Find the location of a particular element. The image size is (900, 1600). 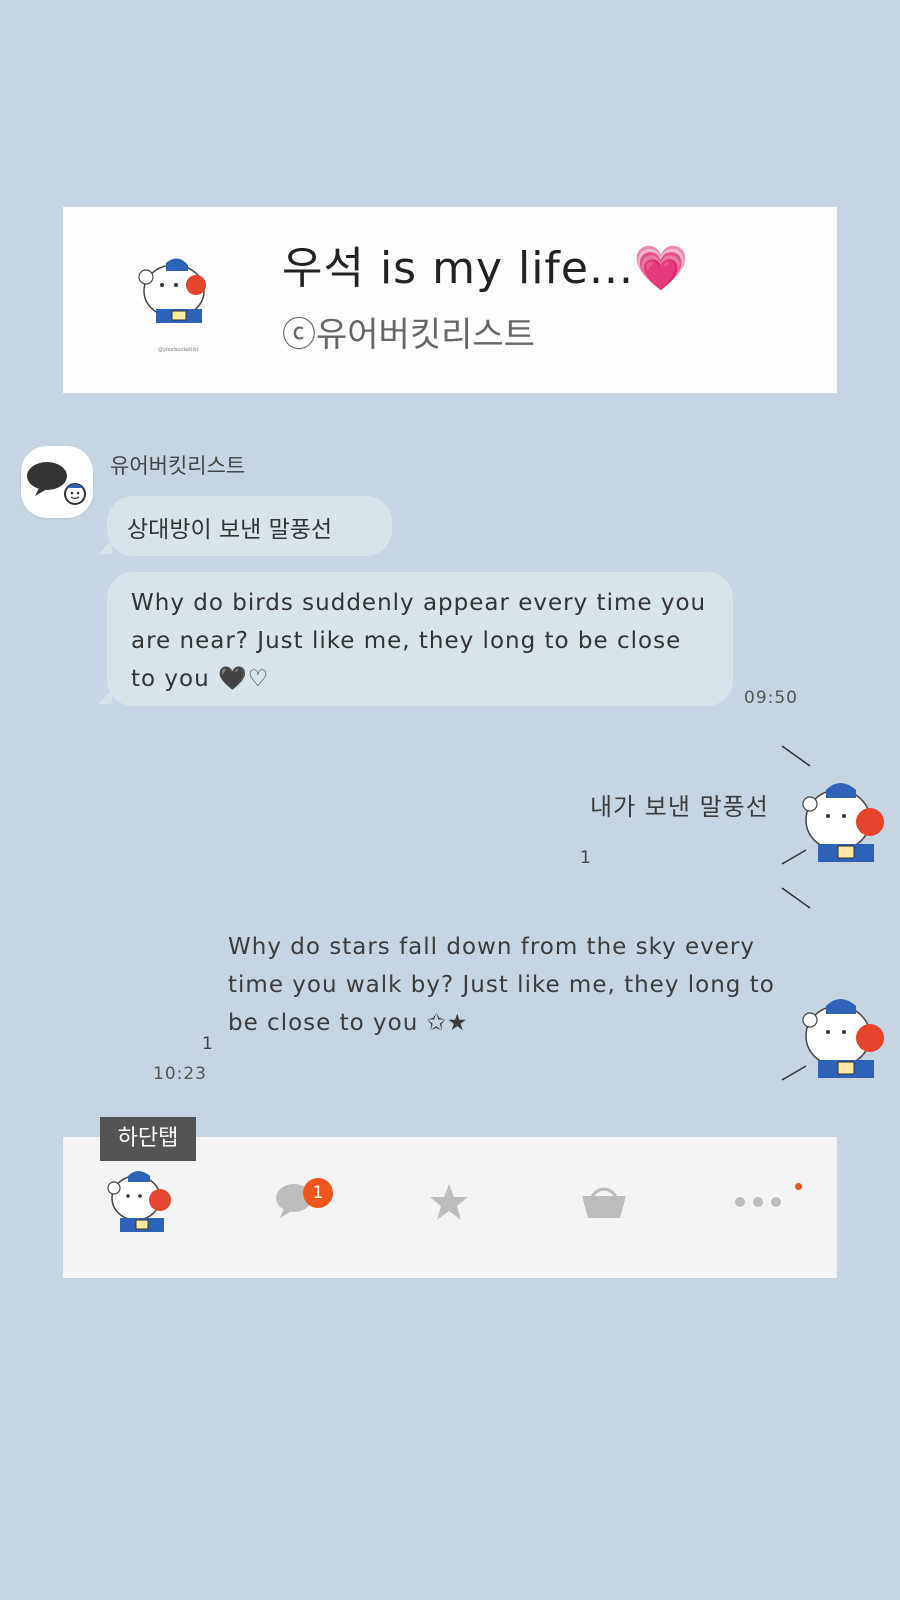

tab-friends is located at coordinates (142, 1202).